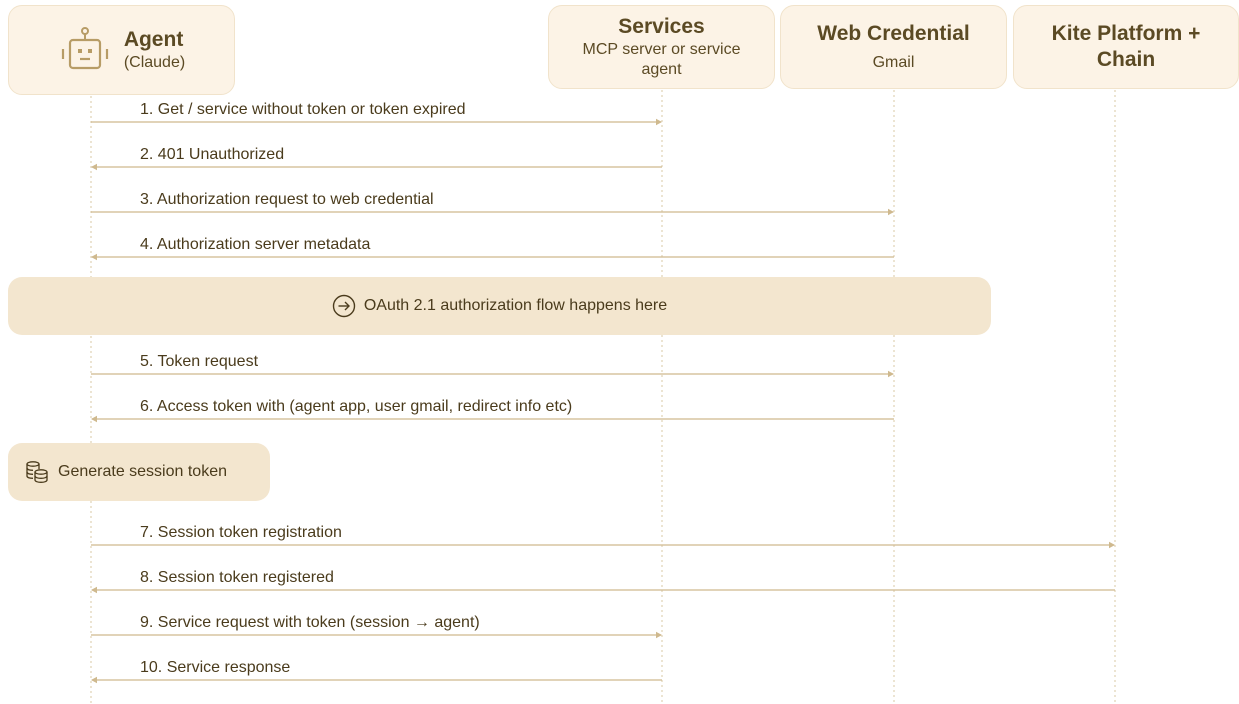 The height and width of the screenshot is (704, 1239). Describe the element at coordinates (37, 472) in the screenshot. I see `database-icon` at that location.